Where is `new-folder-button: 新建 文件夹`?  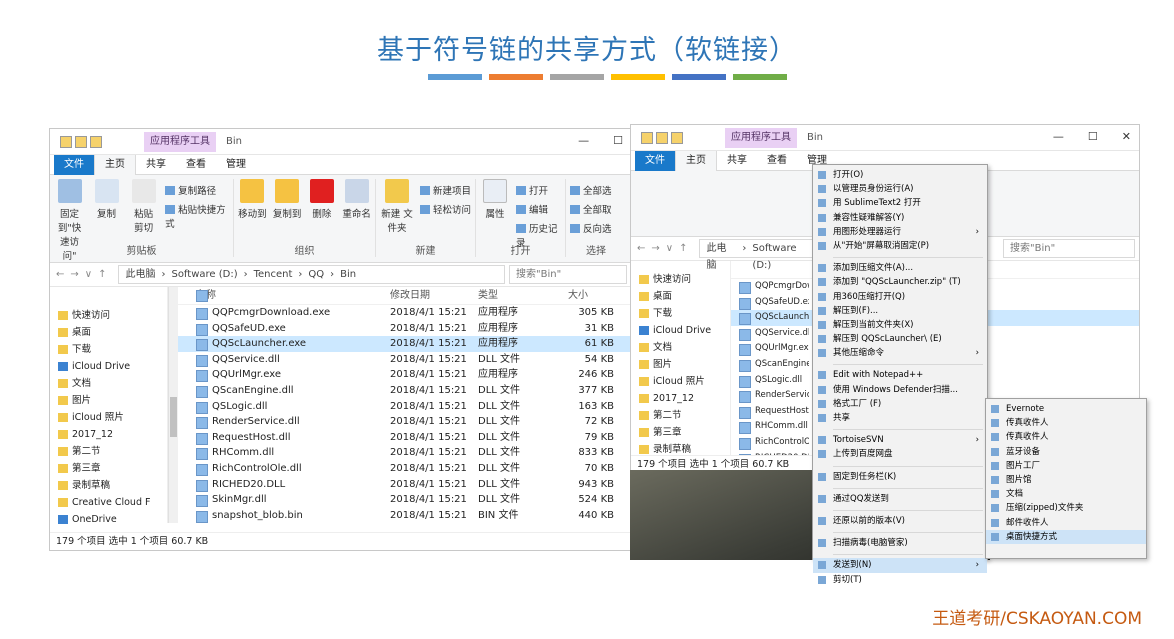 new-folder-button: 新建 文件夹 is located at coordinates (397, 206).